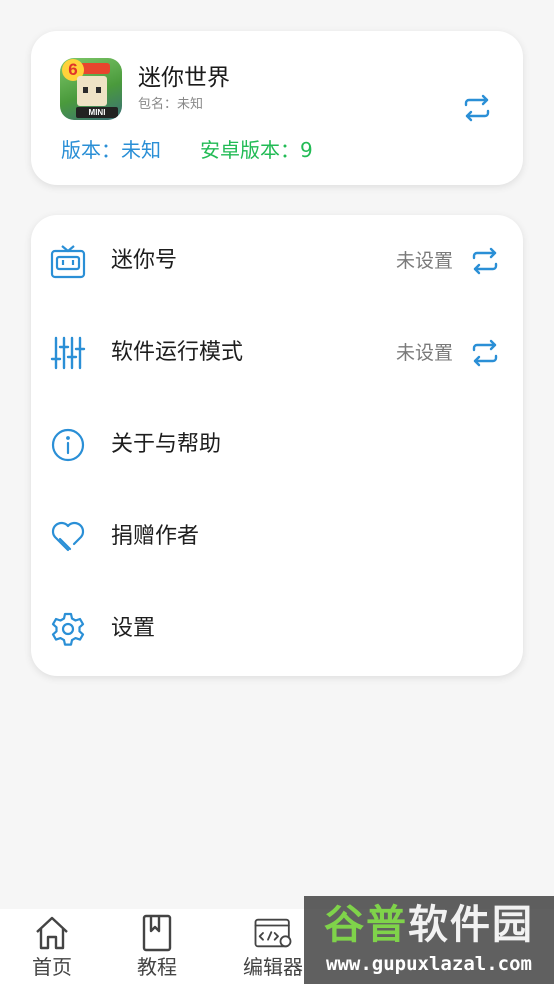  I want to click on nav-label: 编辑器, so click(273, 967).